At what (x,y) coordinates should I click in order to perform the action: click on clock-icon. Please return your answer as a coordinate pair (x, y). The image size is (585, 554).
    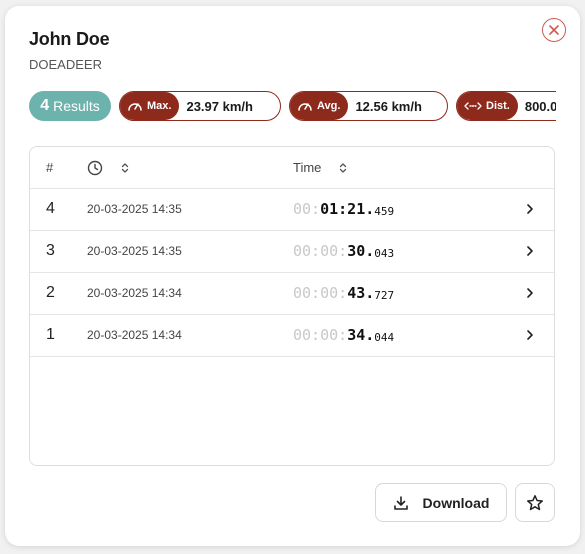
    Looking at the image, I should click on (95, 167).